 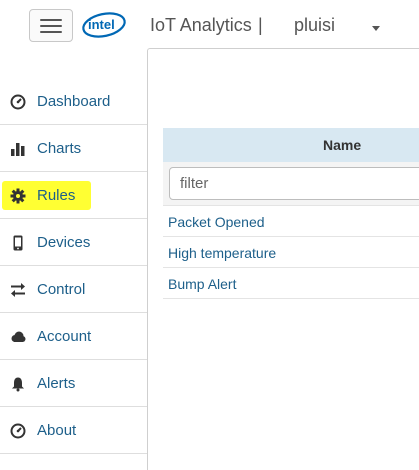 What do you see at coordinates (64, 336) in the screenshot?
I see `sidebar-item-label: Account` at bounding box center [64, 336].